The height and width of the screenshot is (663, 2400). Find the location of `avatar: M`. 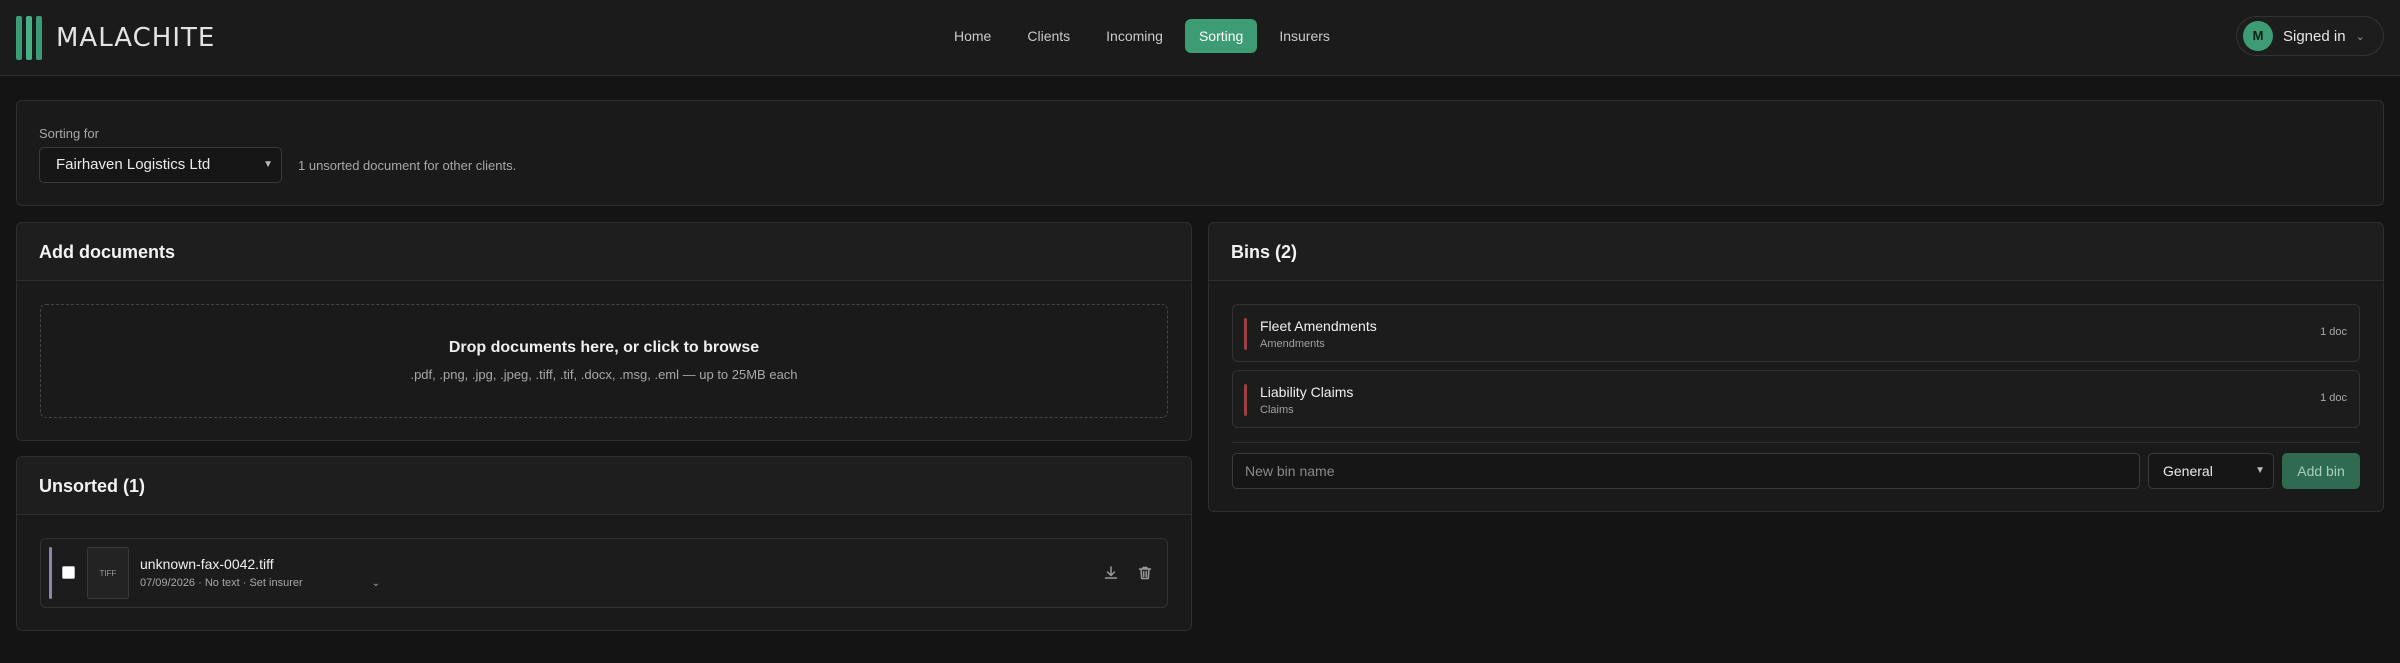

avatar: M is located at coordinates (2258, 36).